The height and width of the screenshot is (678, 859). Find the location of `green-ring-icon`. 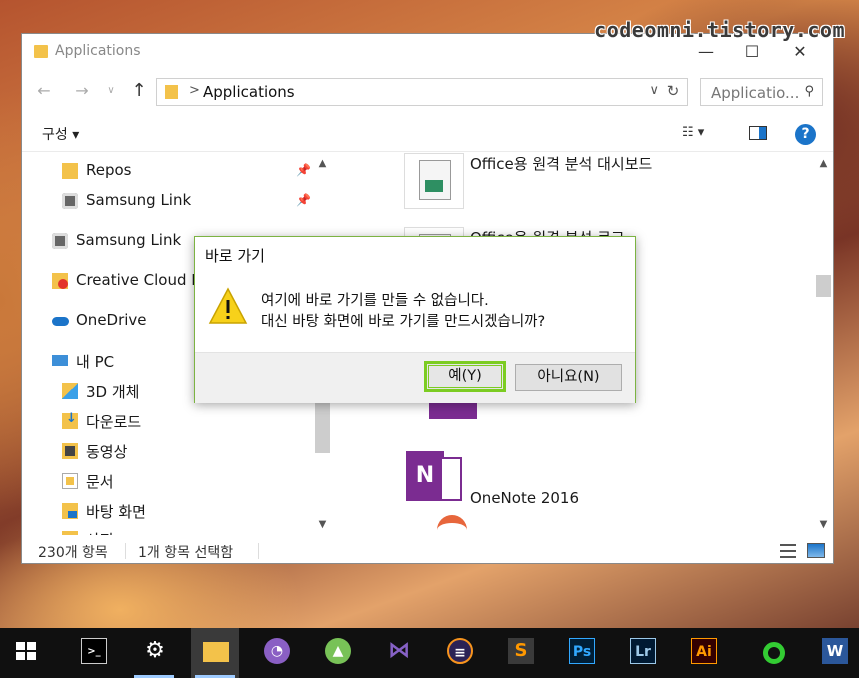

green-ring-icon is located at coordinates (774, 653).